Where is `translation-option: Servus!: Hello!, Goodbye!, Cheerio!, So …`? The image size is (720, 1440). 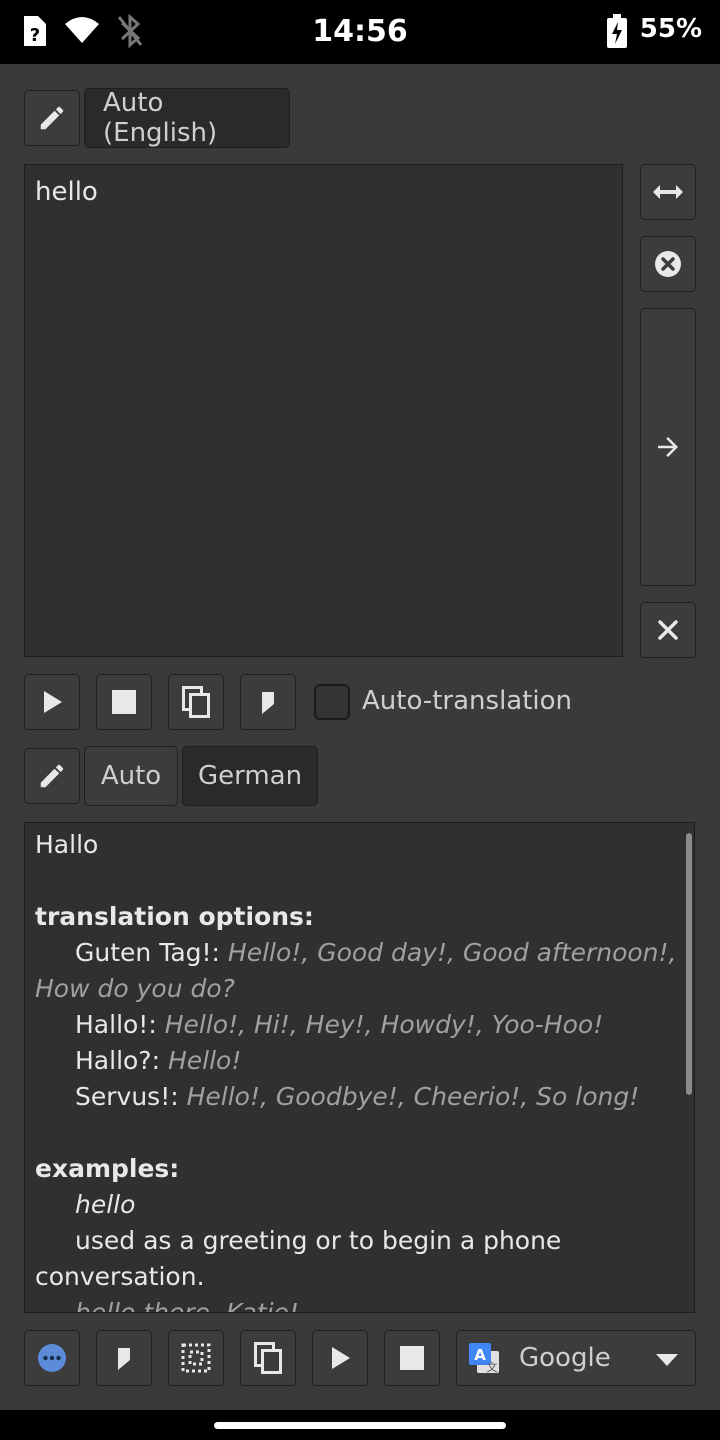 translation-option: Servus!: Hello!, Goodbye!, Cheerio!, So … is located at coordinates (359, 1097).